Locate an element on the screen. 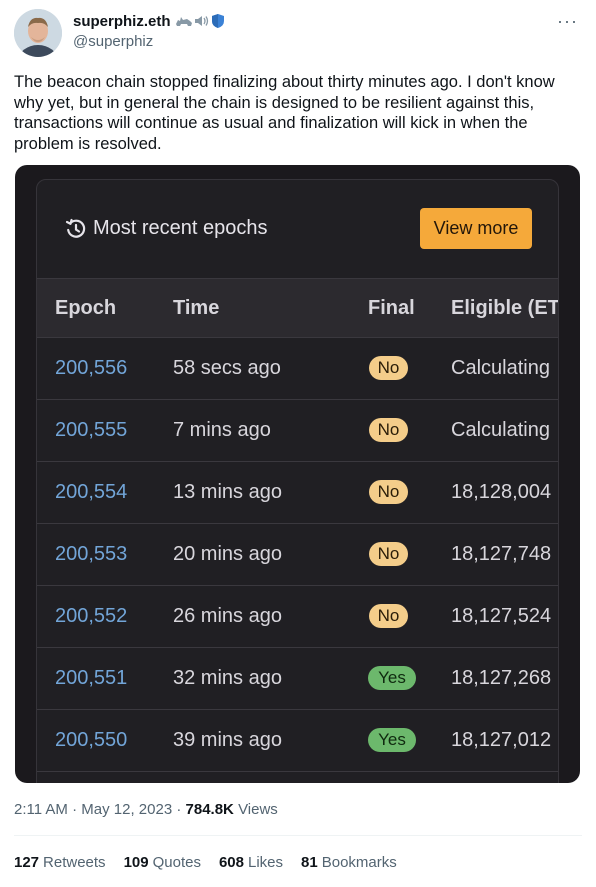 The width and height of the screenshot is (596, 887). epoch-link: 200,550 is located at coordinates (91, 740).